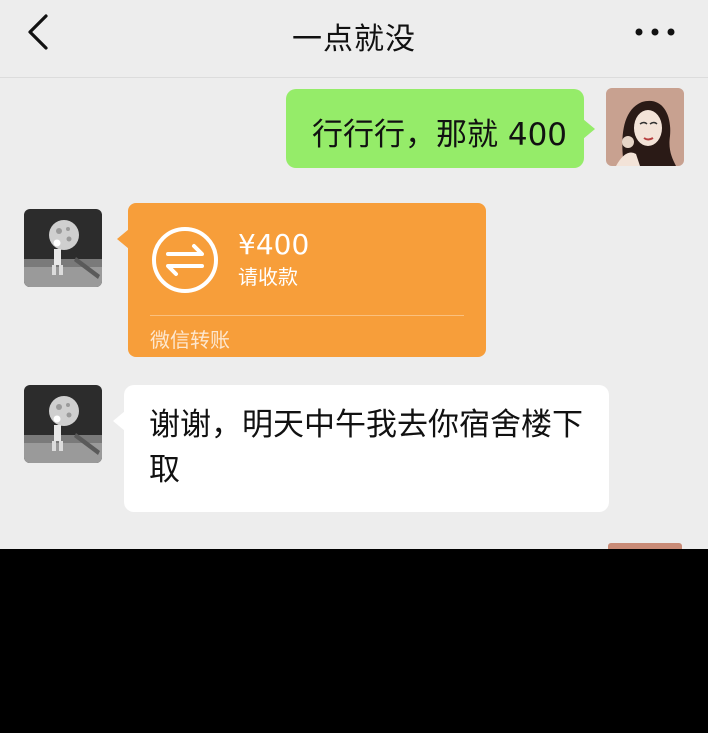 The width and height of the screenshot is (708, 733). Describe the element at coordinates (268, 277) in the screenshot. I see `transfer-status: 请收款` at that location.